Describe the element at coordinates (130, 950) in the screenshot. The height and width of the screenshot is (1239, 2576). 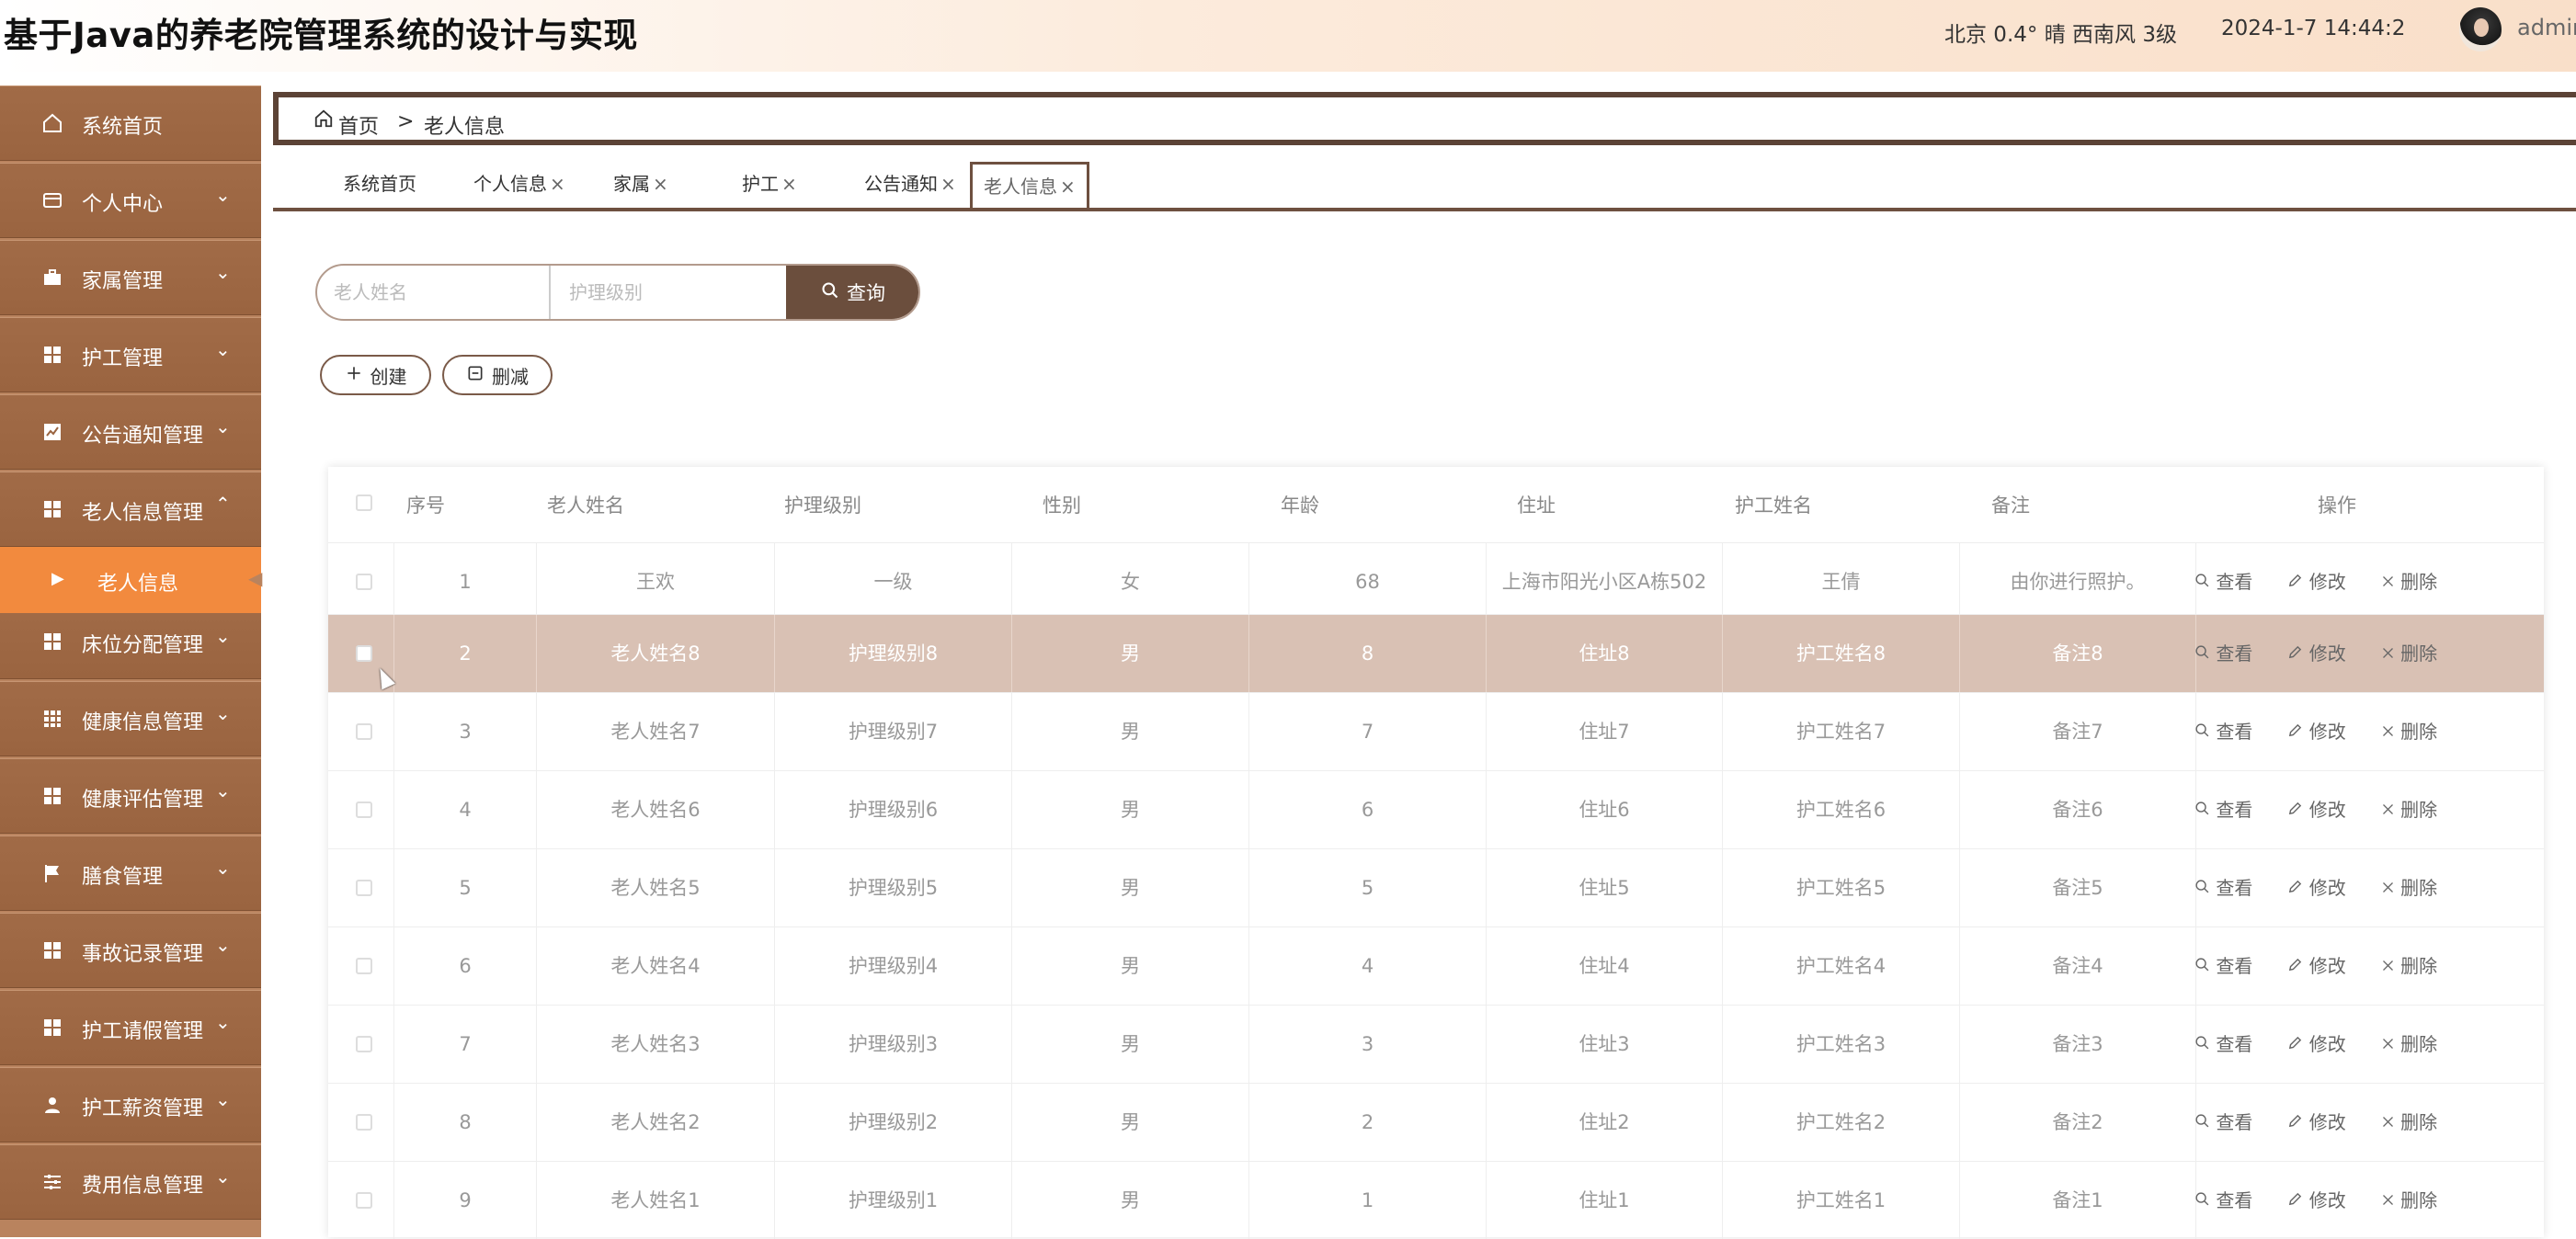
I see `sidebar-item-11: 事故记录管理 ⌄` at that location.